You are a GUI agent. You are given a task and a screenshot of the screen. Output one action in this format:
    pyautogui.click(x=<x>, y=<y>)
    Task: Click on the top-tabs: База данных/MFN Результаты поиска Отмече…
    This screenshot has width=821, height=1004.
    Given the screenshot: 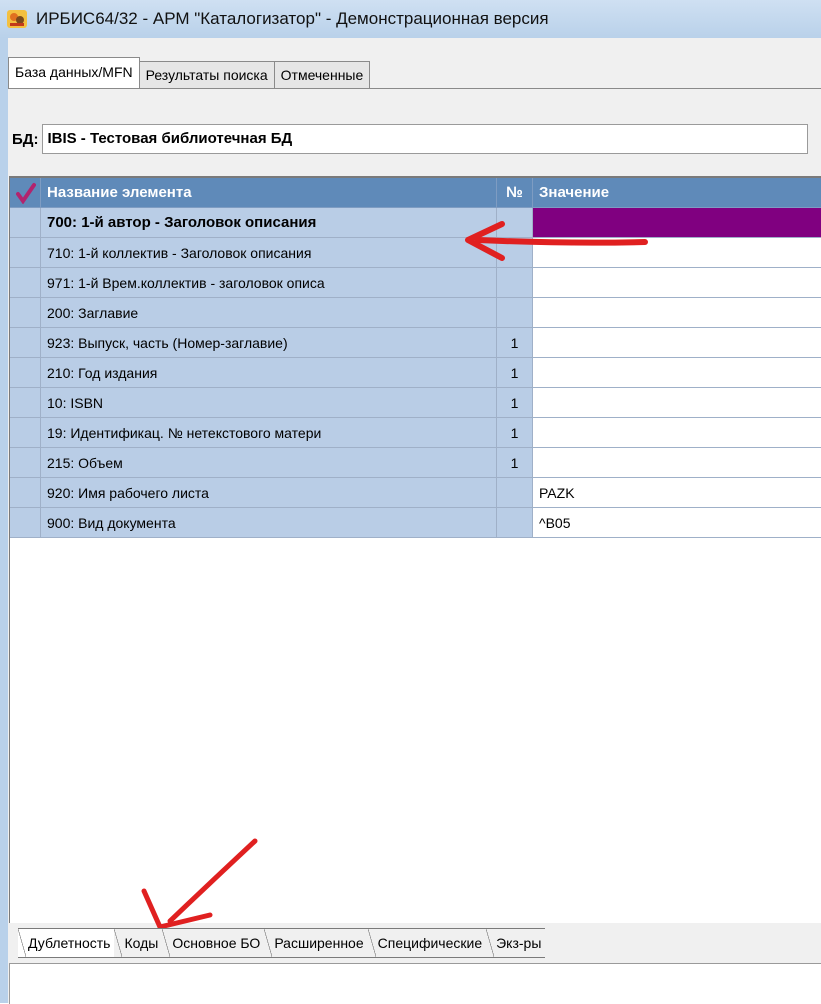 What is the action you would take?
    pyautogui.click(x=189, y=72)
    